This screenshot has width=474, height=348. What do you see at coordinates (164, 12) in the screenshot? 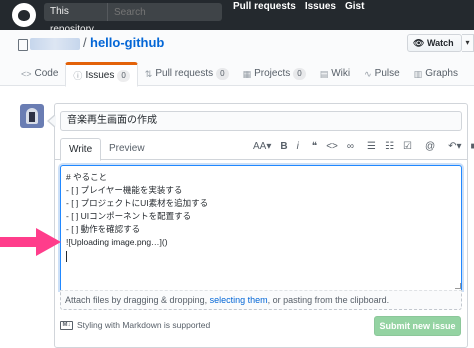
I see `search-input` at bounding box center [164, 12].